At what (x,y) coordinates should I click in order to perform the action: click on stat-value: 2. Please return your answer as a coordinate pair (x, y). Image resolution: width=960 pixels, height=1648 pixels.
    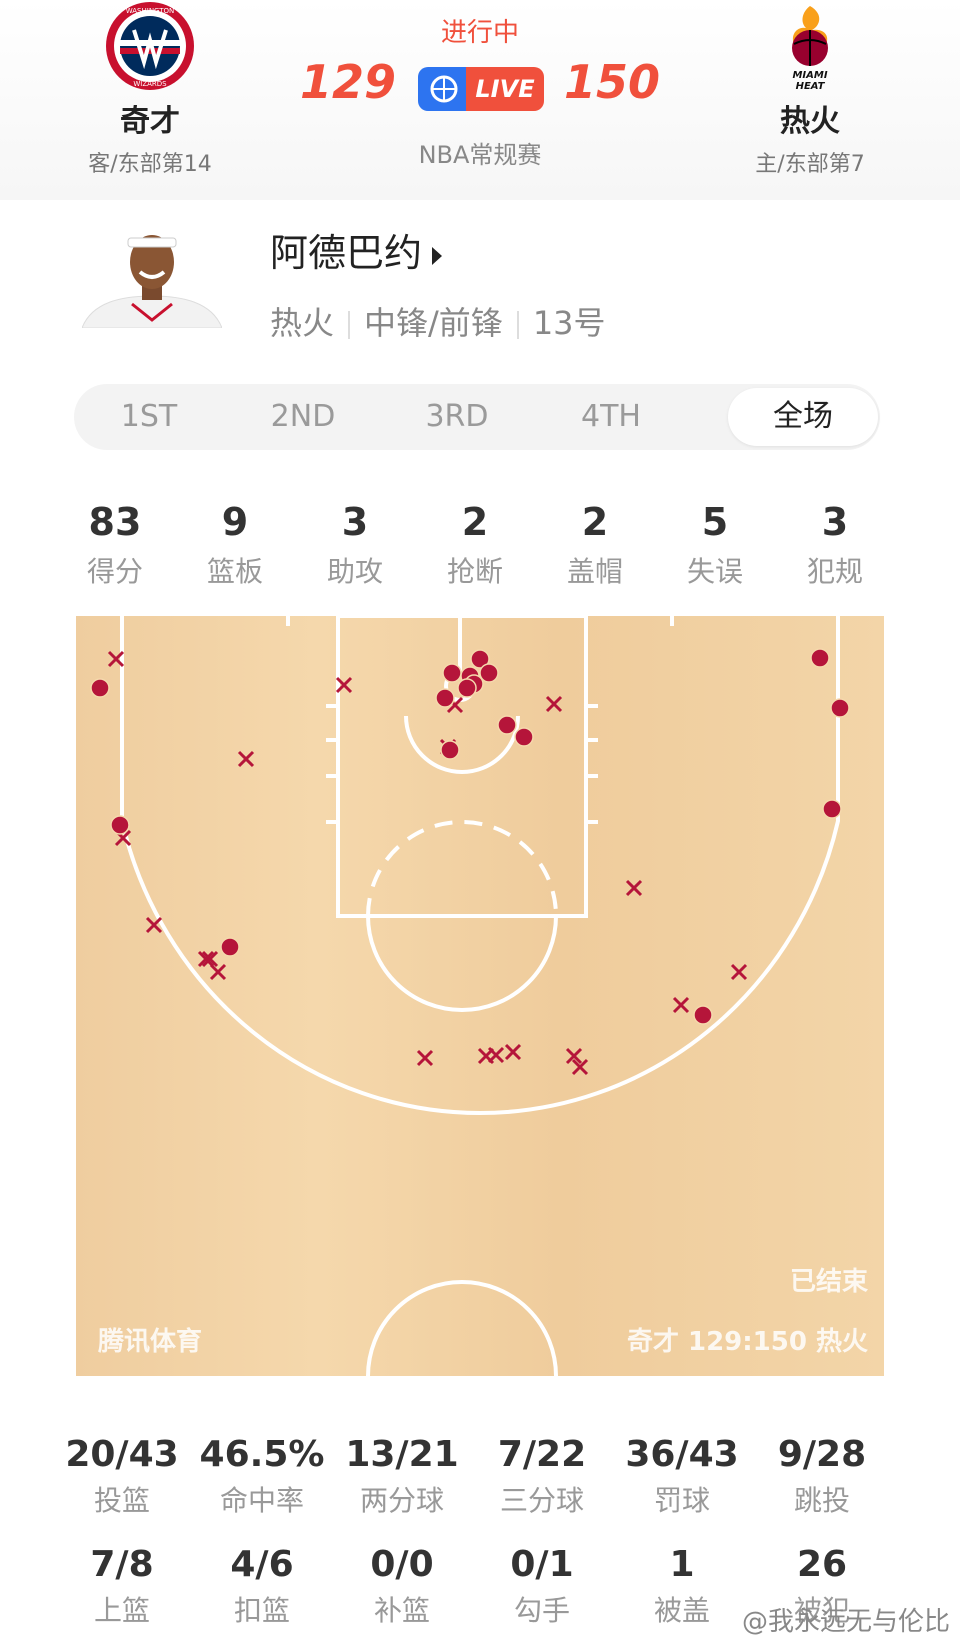
    Looking at the image, I should click on (595, 522).